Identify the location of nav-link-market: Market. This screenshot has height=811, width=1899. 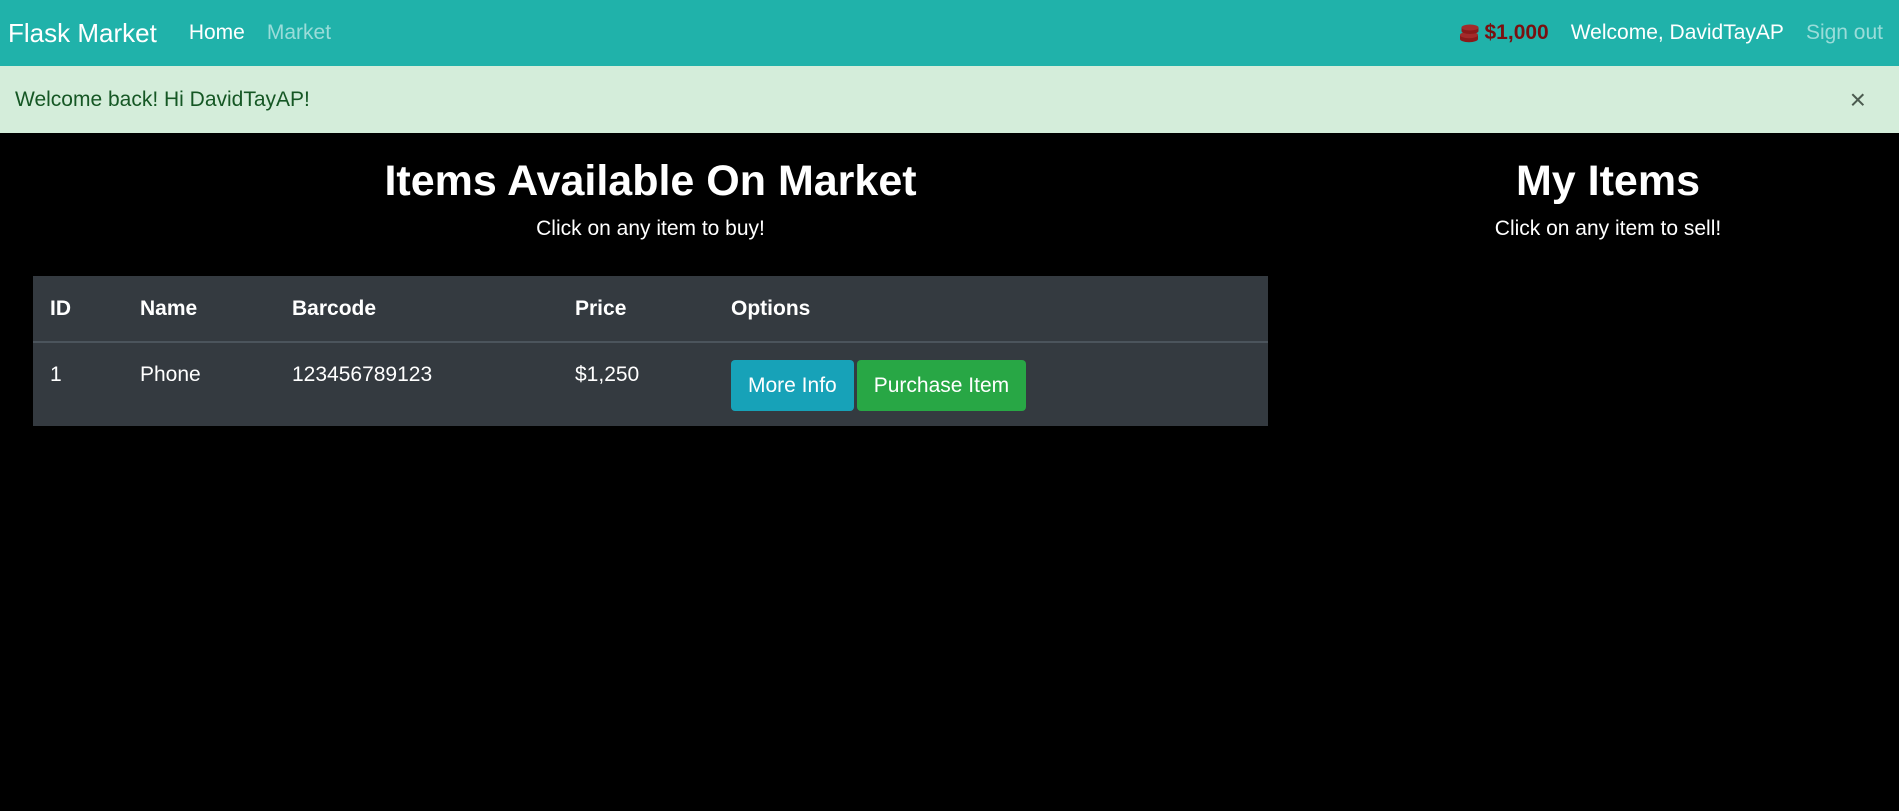
(299, 33).